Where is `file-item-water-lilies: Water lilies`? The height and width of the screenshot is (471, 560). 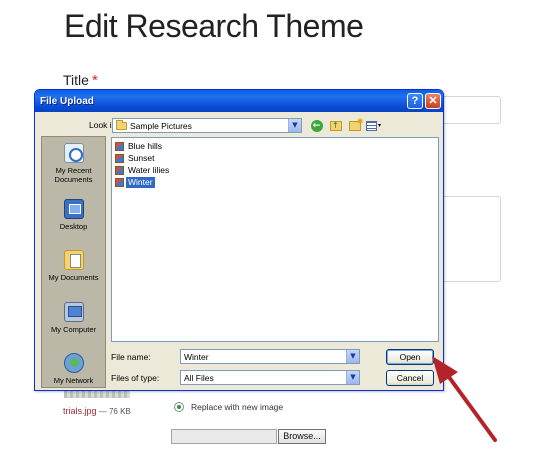 file-item-water-lilies: Water lilies is located at coordinates (143, 170).